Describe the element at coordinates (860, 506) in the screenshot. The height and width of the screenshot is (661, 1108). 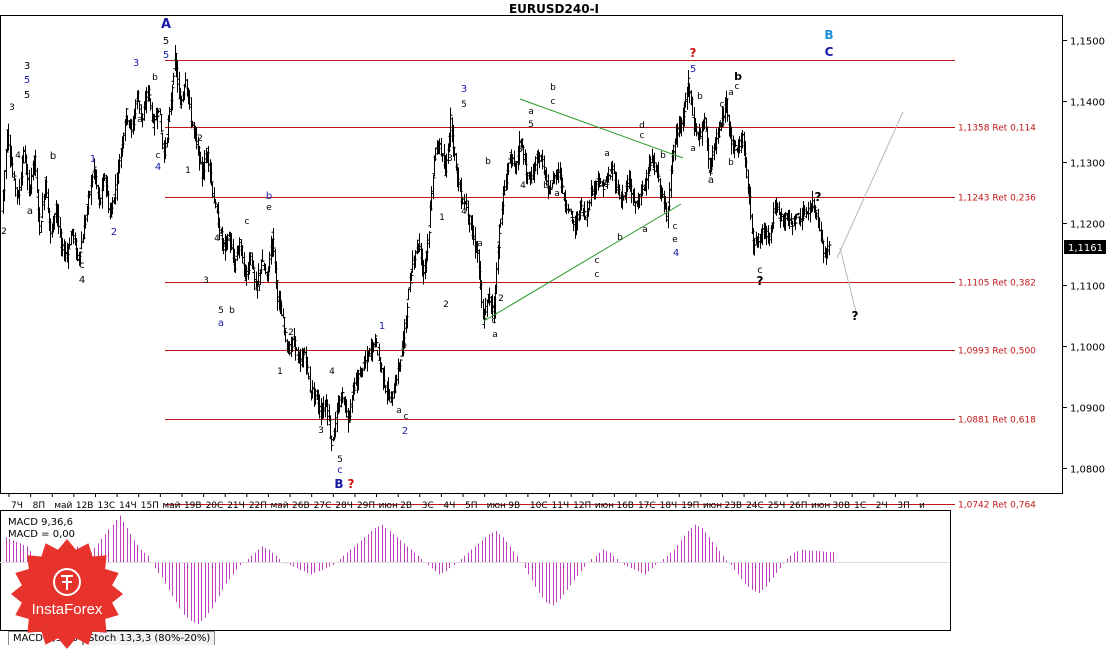
I see `date-tick-label: 1С` at that location.